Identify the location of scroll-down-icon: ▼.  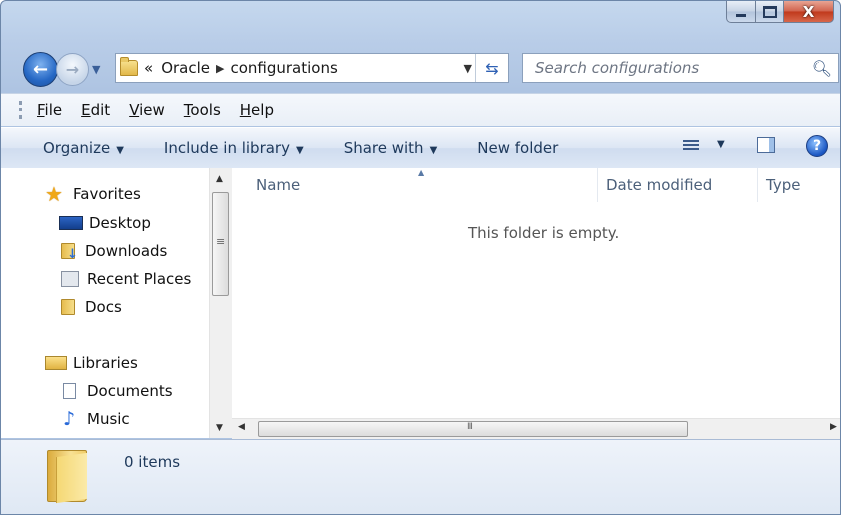
(219, 428).